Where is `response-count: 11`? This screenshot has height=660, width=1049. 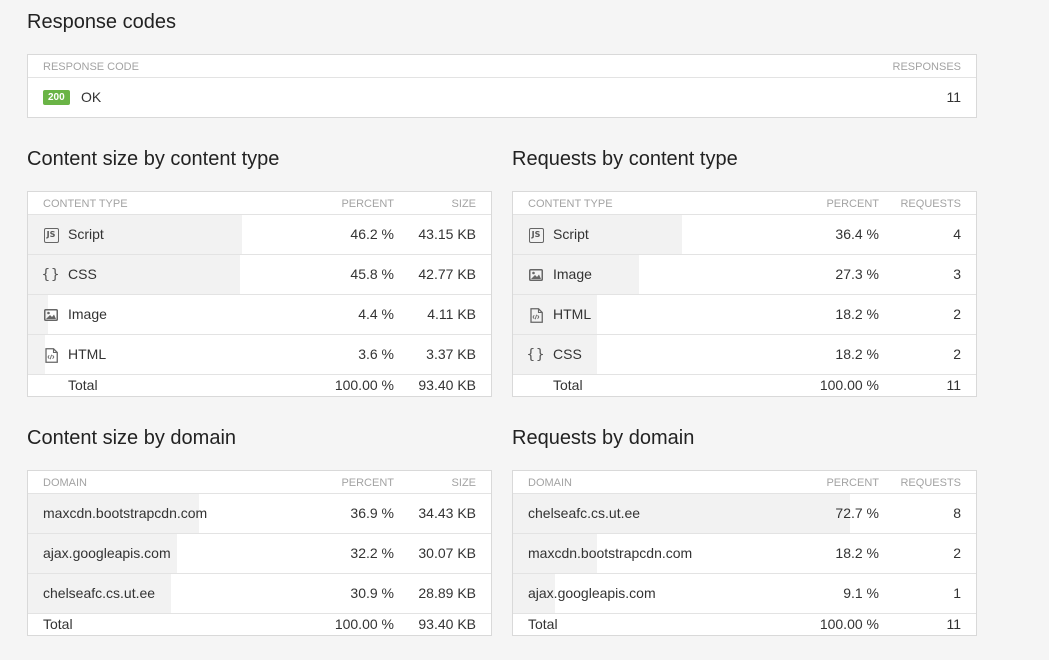 response-count: 11 is located at coordinates (953, 97).